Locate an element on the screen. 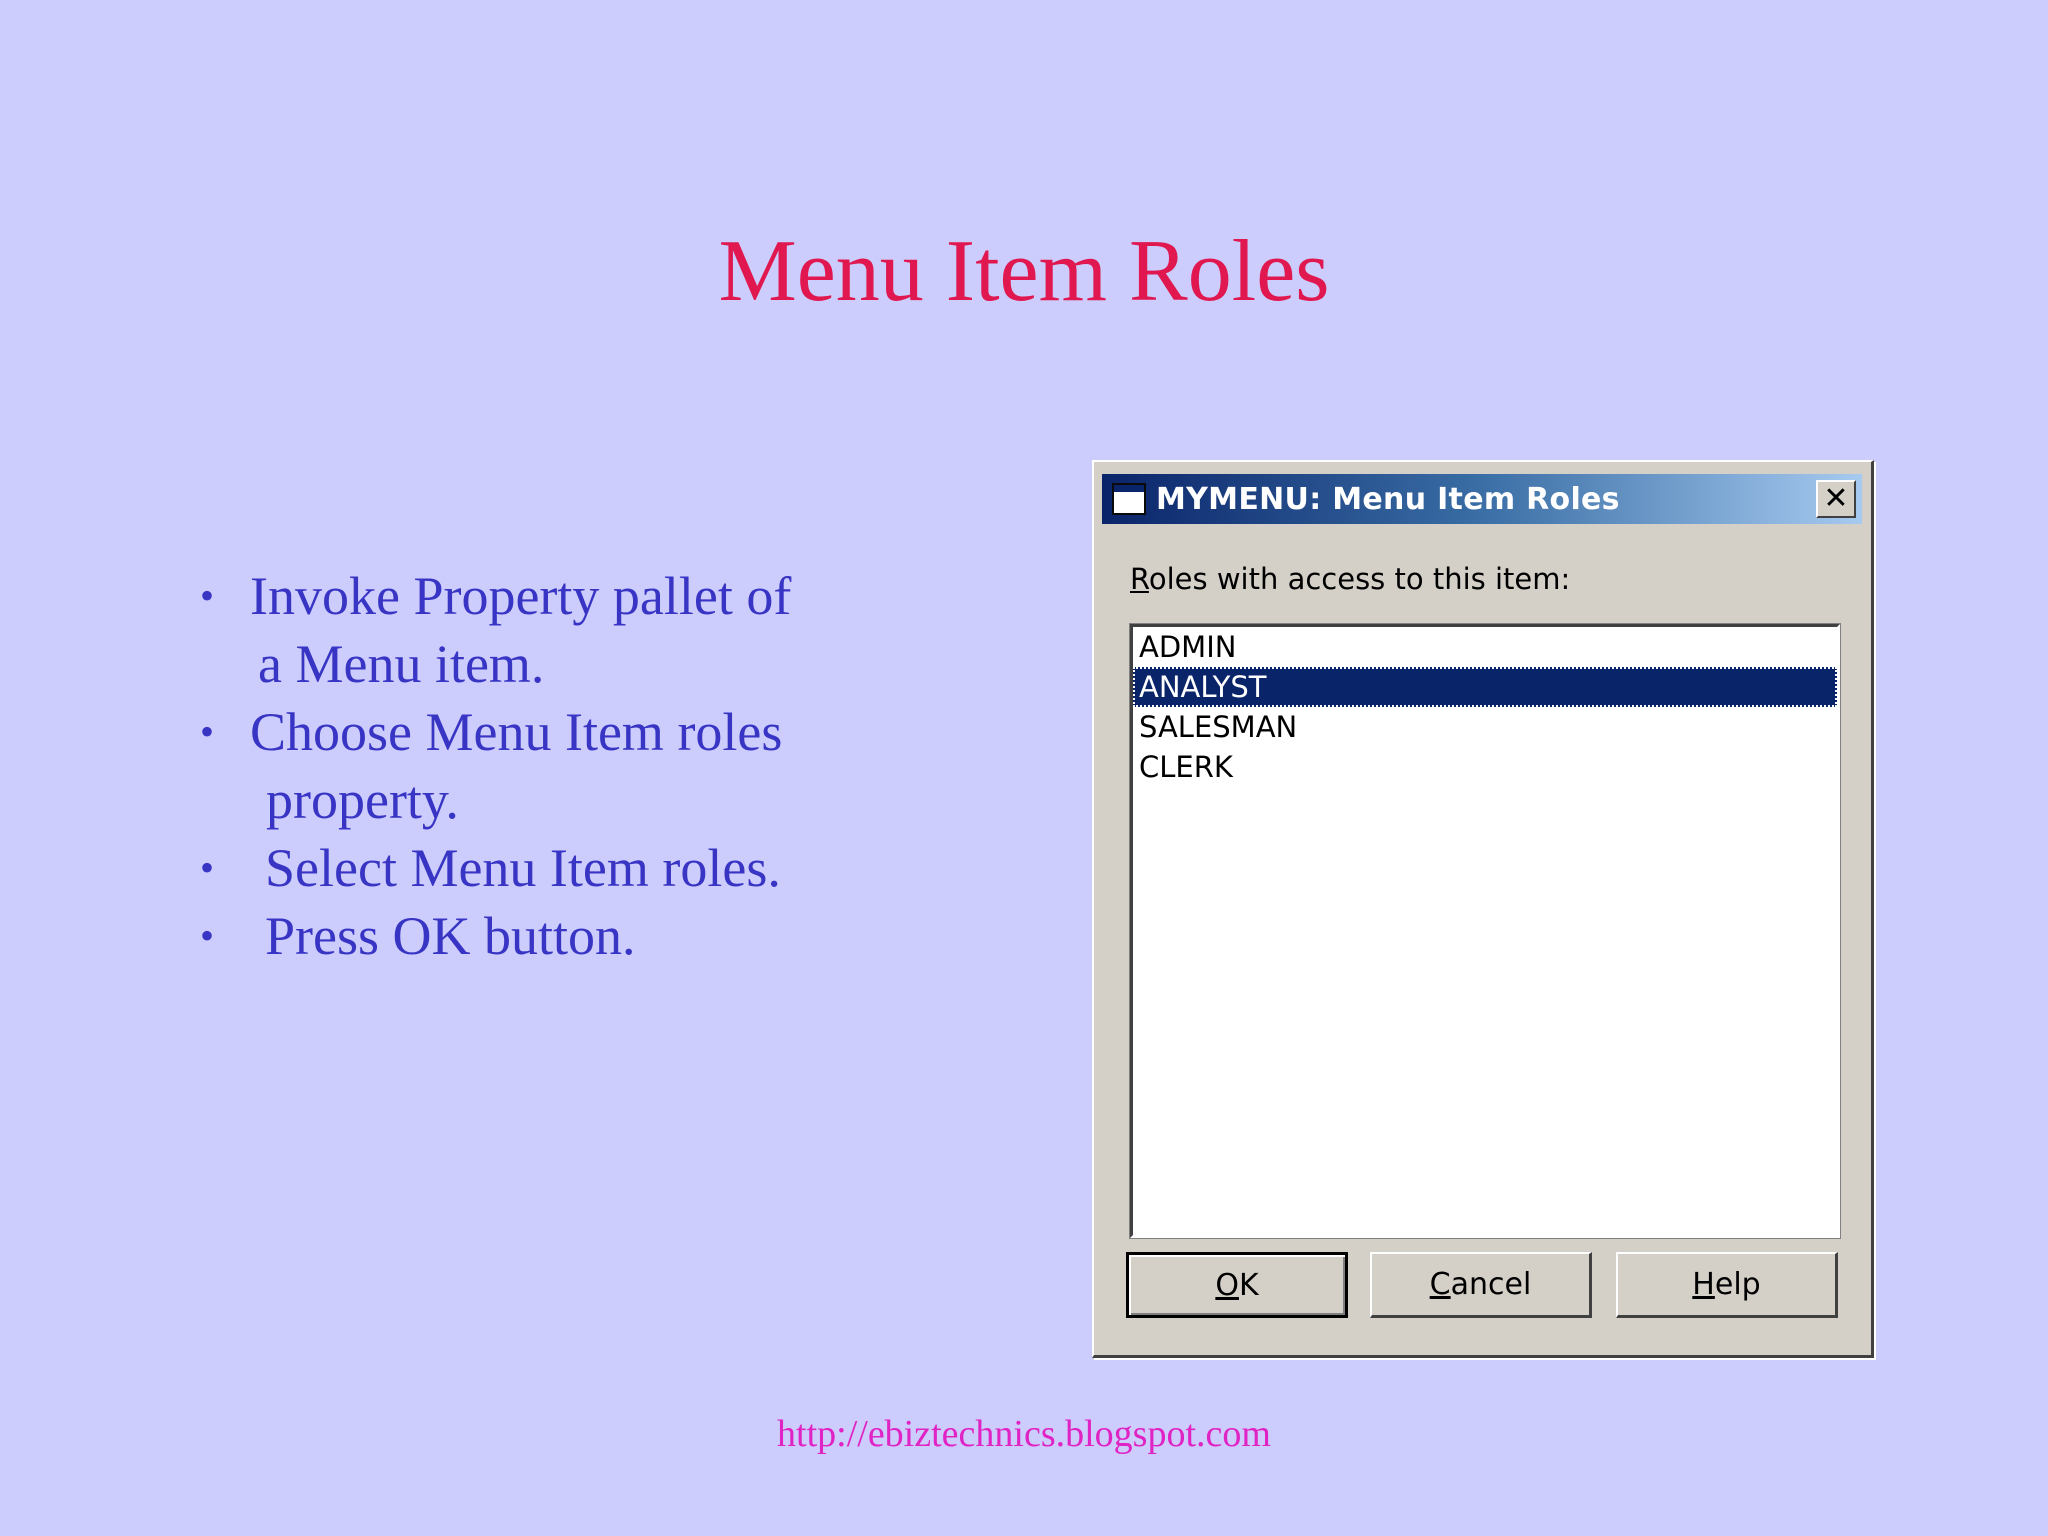  slide-title: Menu Item Roles is located at coordinates (1024, 271).